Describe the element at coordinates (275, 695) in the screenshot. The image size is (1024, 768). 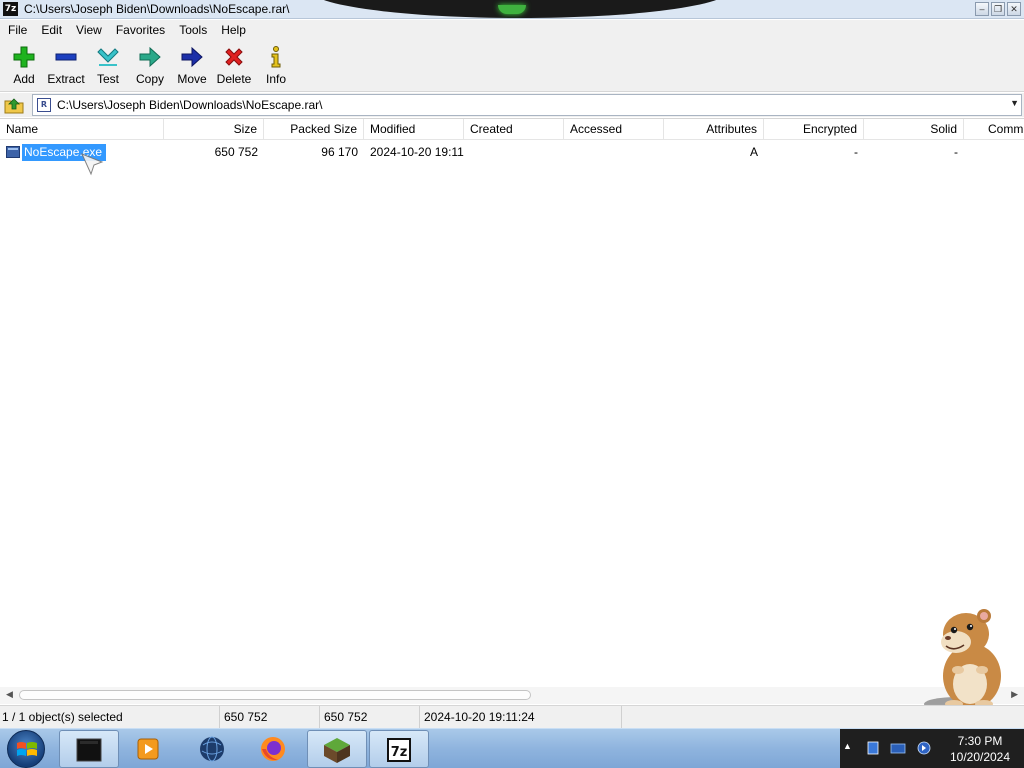
I see `scroll-thumb` at that location.